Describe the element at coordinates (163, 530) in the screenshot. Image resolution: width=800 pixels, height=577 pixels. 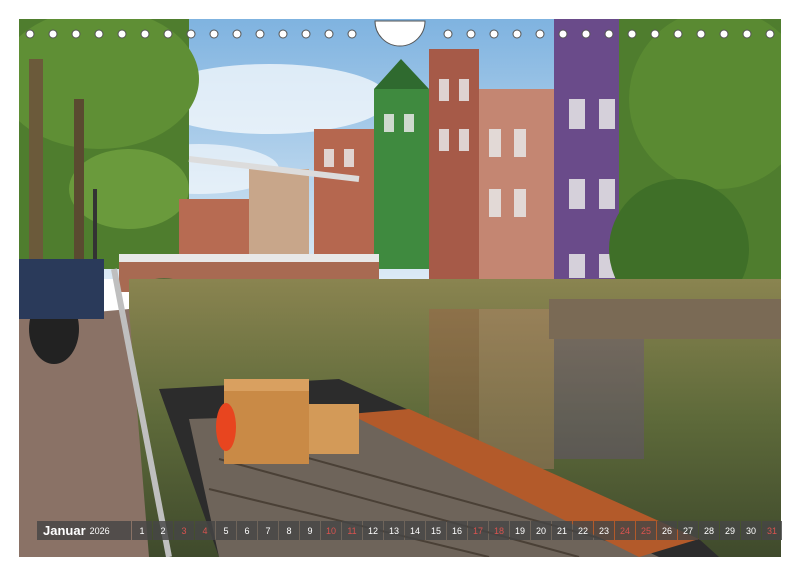
I see `day-cell: 2` at that location.